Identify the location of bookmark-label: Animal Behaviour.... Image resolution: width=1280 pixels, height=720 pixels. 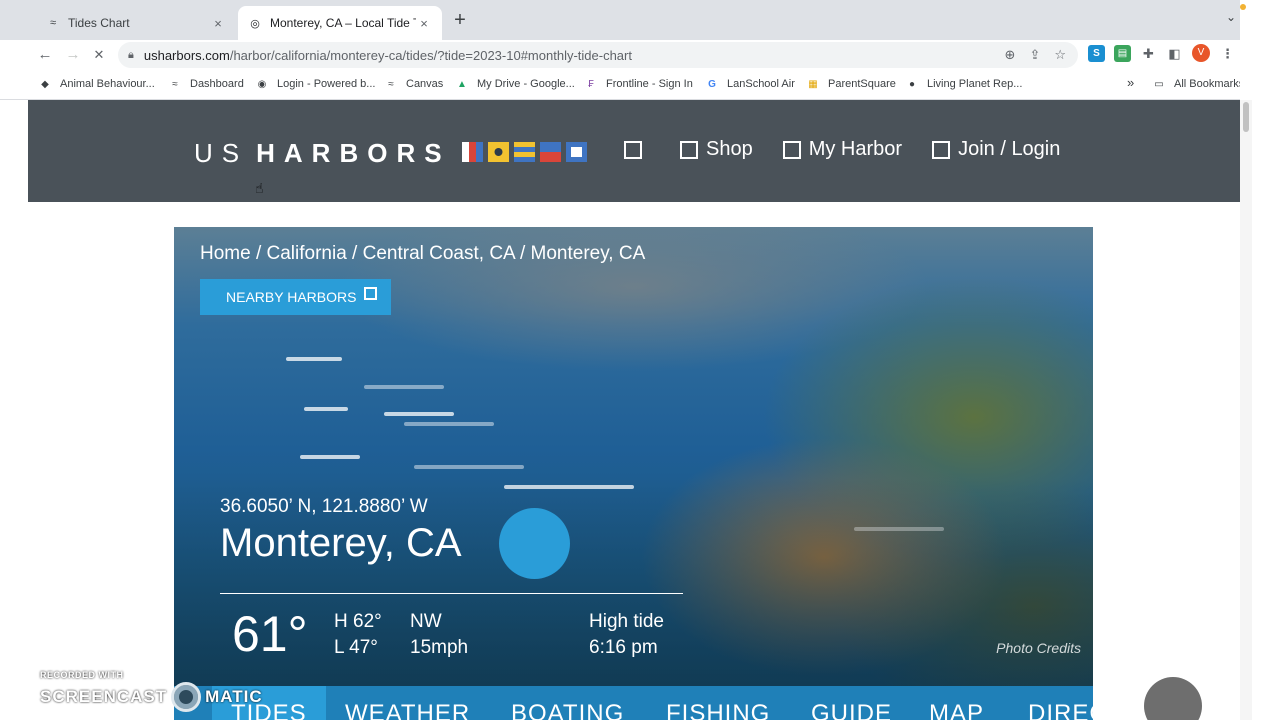
(107, 84).